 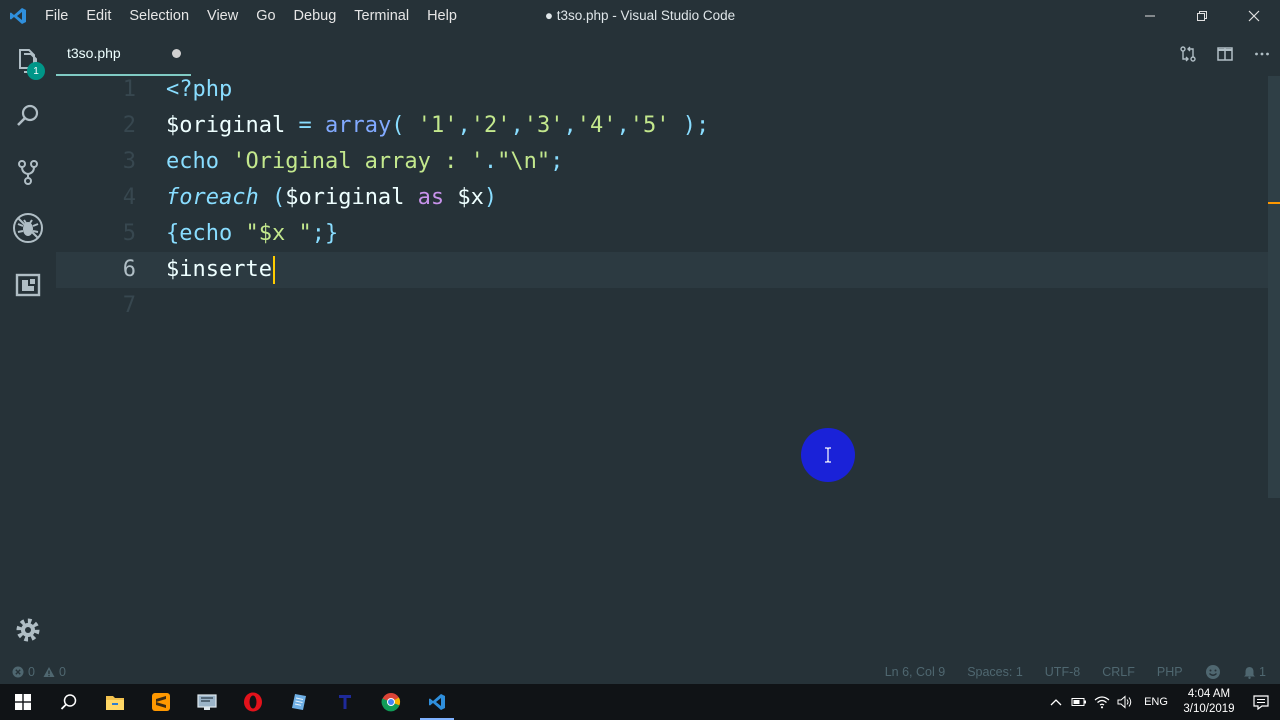 I want to click on notification-count: 1, so click(x=1262, y=671).